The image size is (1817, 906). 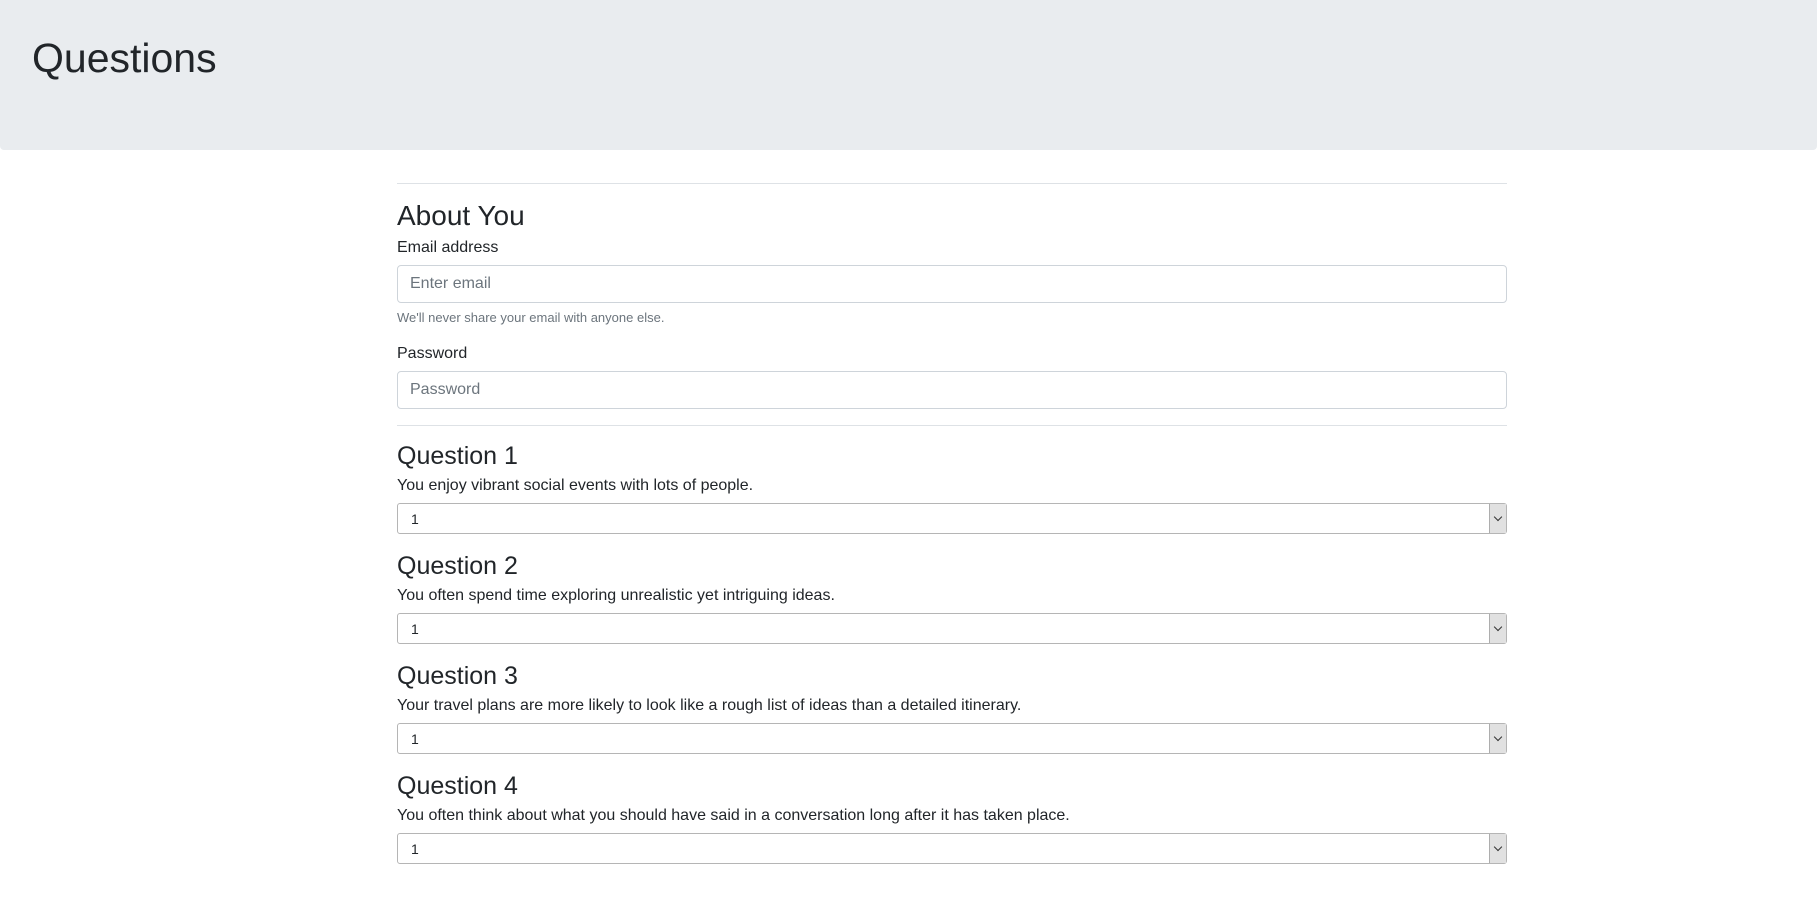 What do you see at coordinates (461, 215) in the screenshot?
I see `about-you-heading: About You` at bounding box center [461, 215].